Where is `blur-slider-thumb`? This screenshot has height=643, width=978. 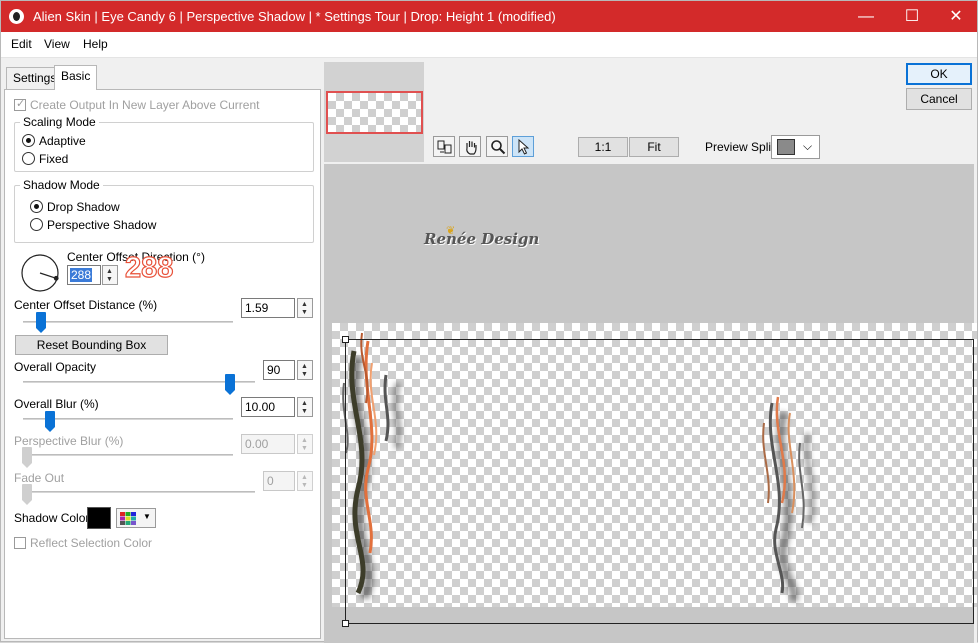
blur-slider-thumb is located at coordinates (49, 421).